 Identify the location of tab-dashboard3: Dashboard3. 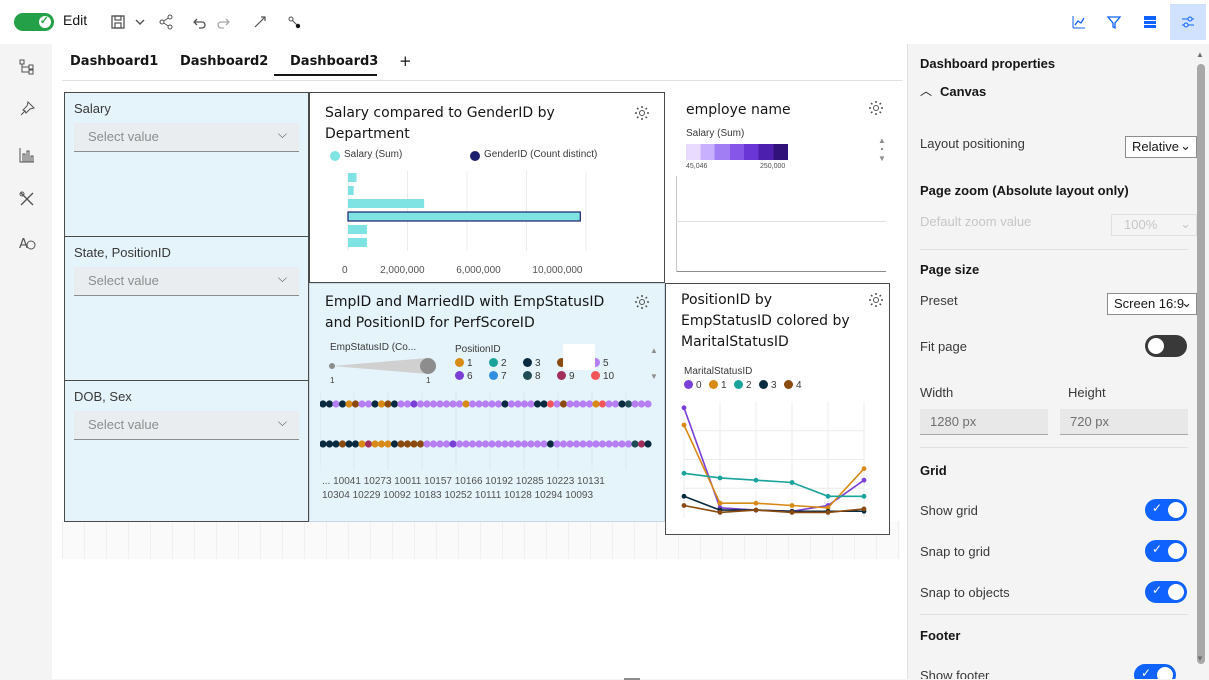
(334, 61).